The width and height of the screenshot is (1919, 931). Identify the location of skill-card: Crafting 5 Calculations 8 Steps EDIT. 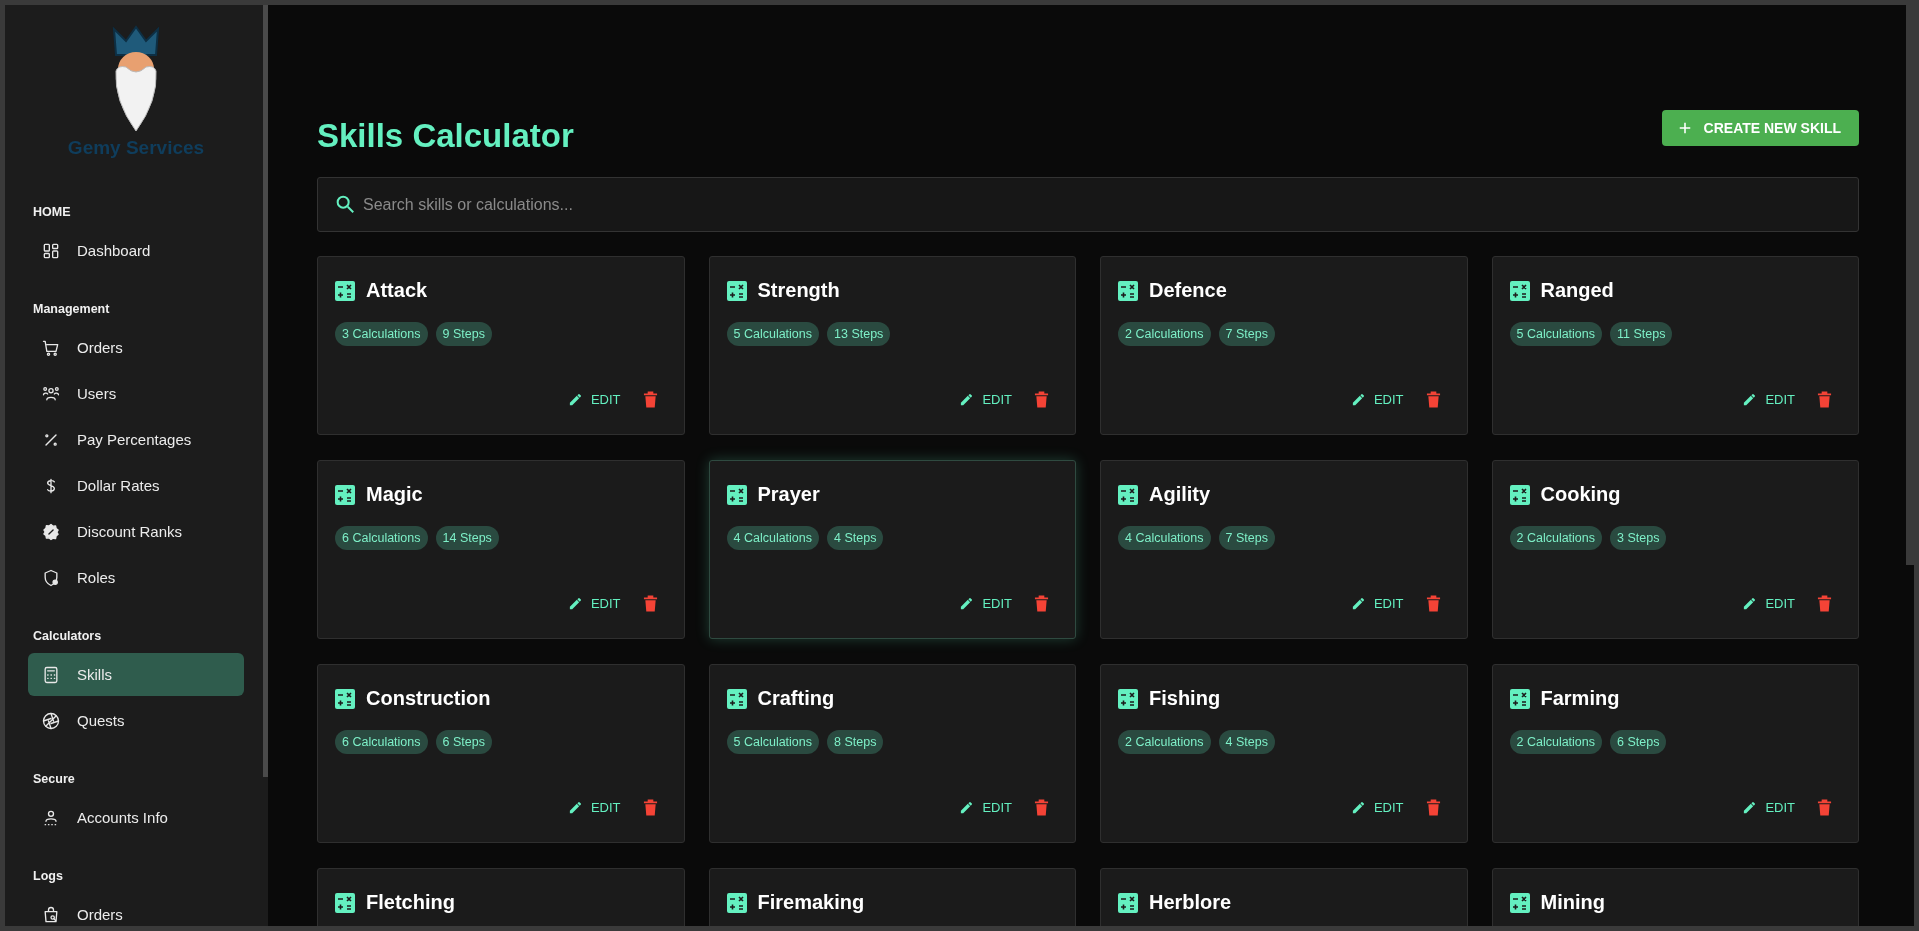
(892, 753).